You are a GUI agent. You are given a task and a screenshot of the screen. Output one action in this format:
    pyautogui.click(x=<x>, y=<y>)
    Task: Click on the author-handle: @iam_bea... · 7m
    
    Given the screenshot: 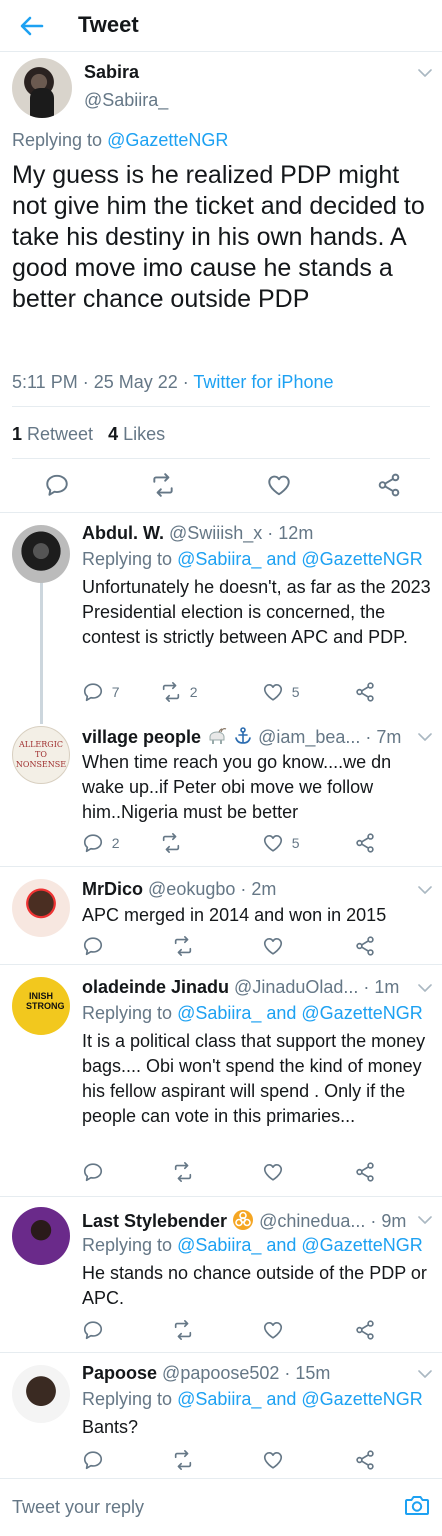 What is the action you would take?
    pyautogui.click(x=329, y=737)
    